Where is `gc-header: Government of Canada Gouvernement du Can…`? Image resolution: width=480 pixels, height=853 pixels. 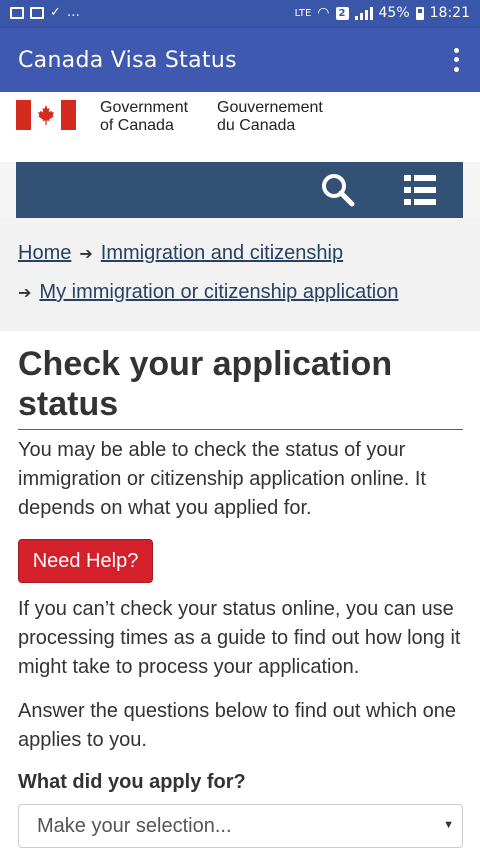 gc-header: Government of Canada Gouvernement du Can… is located at coordinates (240, 127).